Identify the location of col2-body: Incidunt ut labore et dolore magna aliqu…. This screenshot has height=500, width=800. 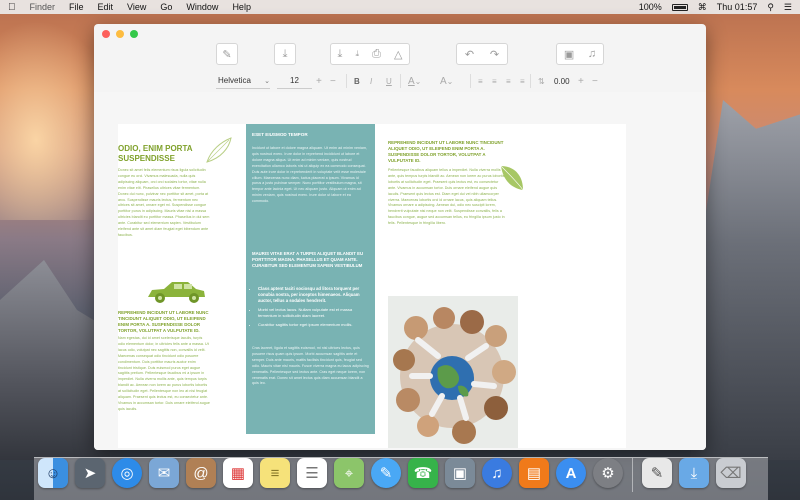
(310, 175).